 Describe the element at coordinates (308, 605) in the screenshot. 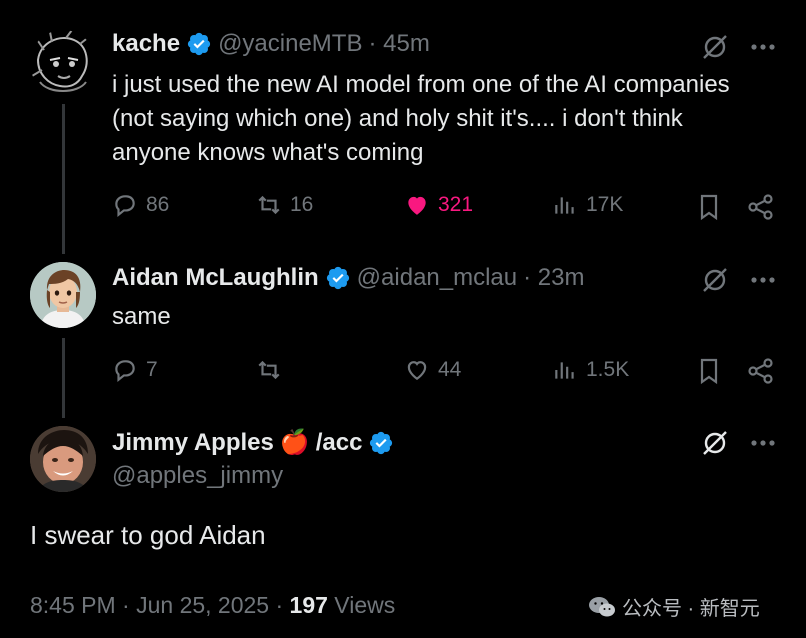

I see `view-count: 197` at that location.